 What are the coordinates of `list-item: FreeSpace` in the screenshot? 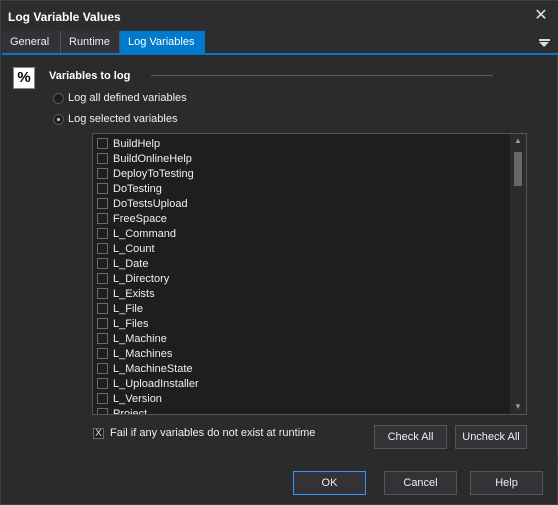 It's located at (302, 218).